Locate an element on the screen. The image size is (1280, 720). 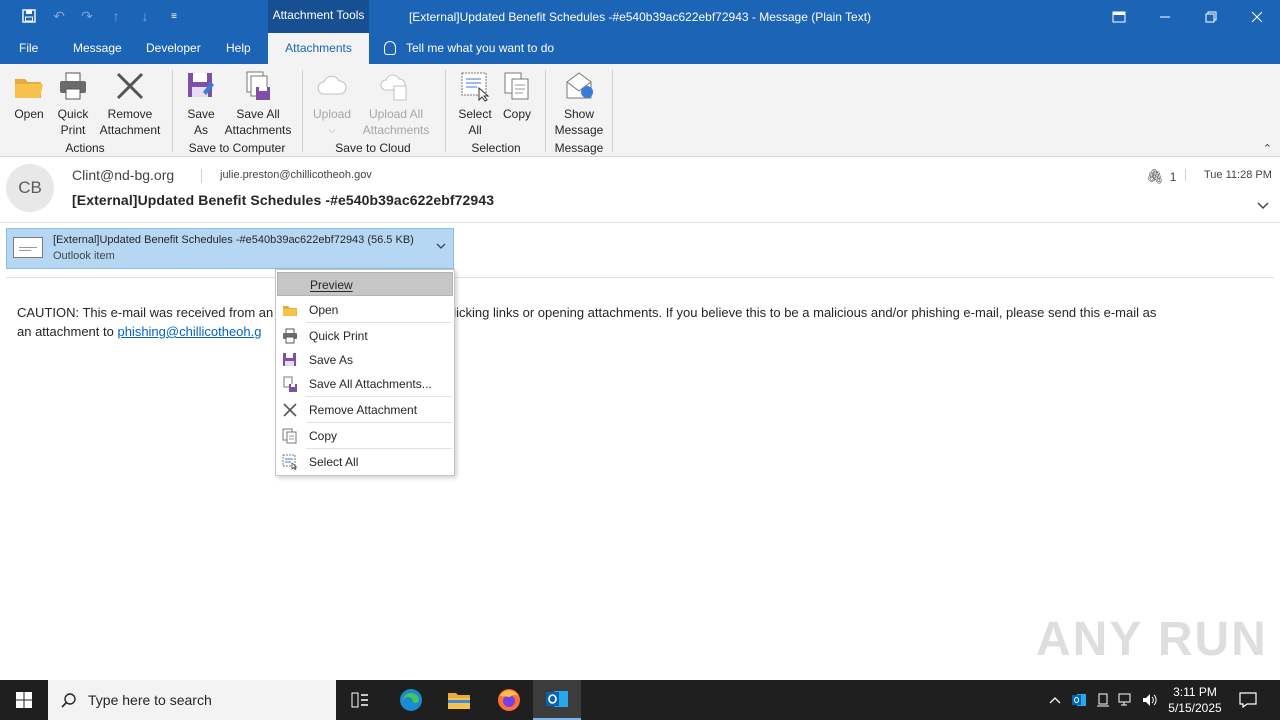
select-all-button: Select All is located at coordinates (475, 104).